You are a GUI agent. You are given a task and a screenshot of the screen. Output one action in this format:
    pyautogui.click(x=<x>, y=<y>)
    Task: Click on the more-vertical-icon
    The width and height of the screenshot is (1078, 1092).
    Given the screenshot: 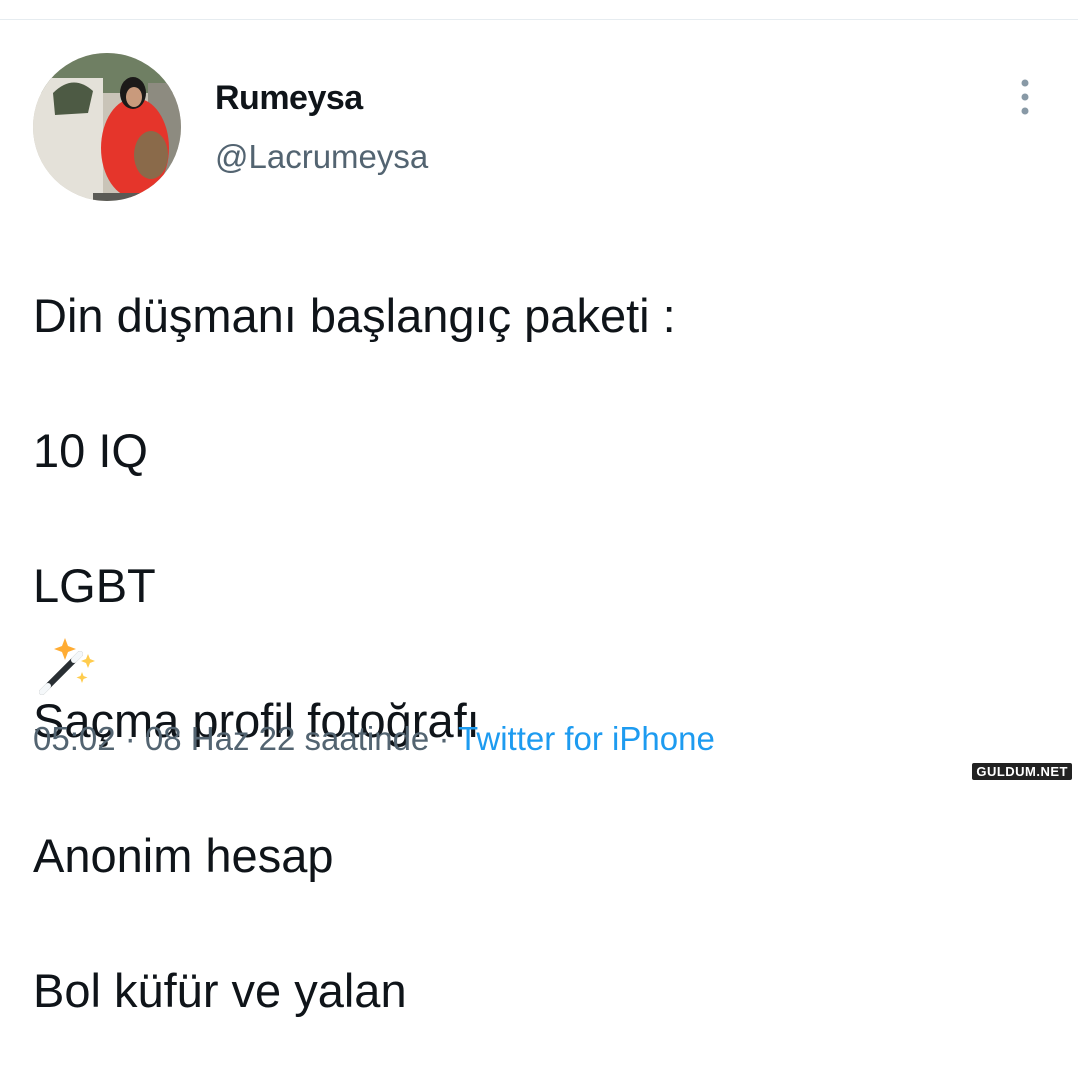 What is the action you would take?
    pyautogui.click(x=1025, y=97)
    